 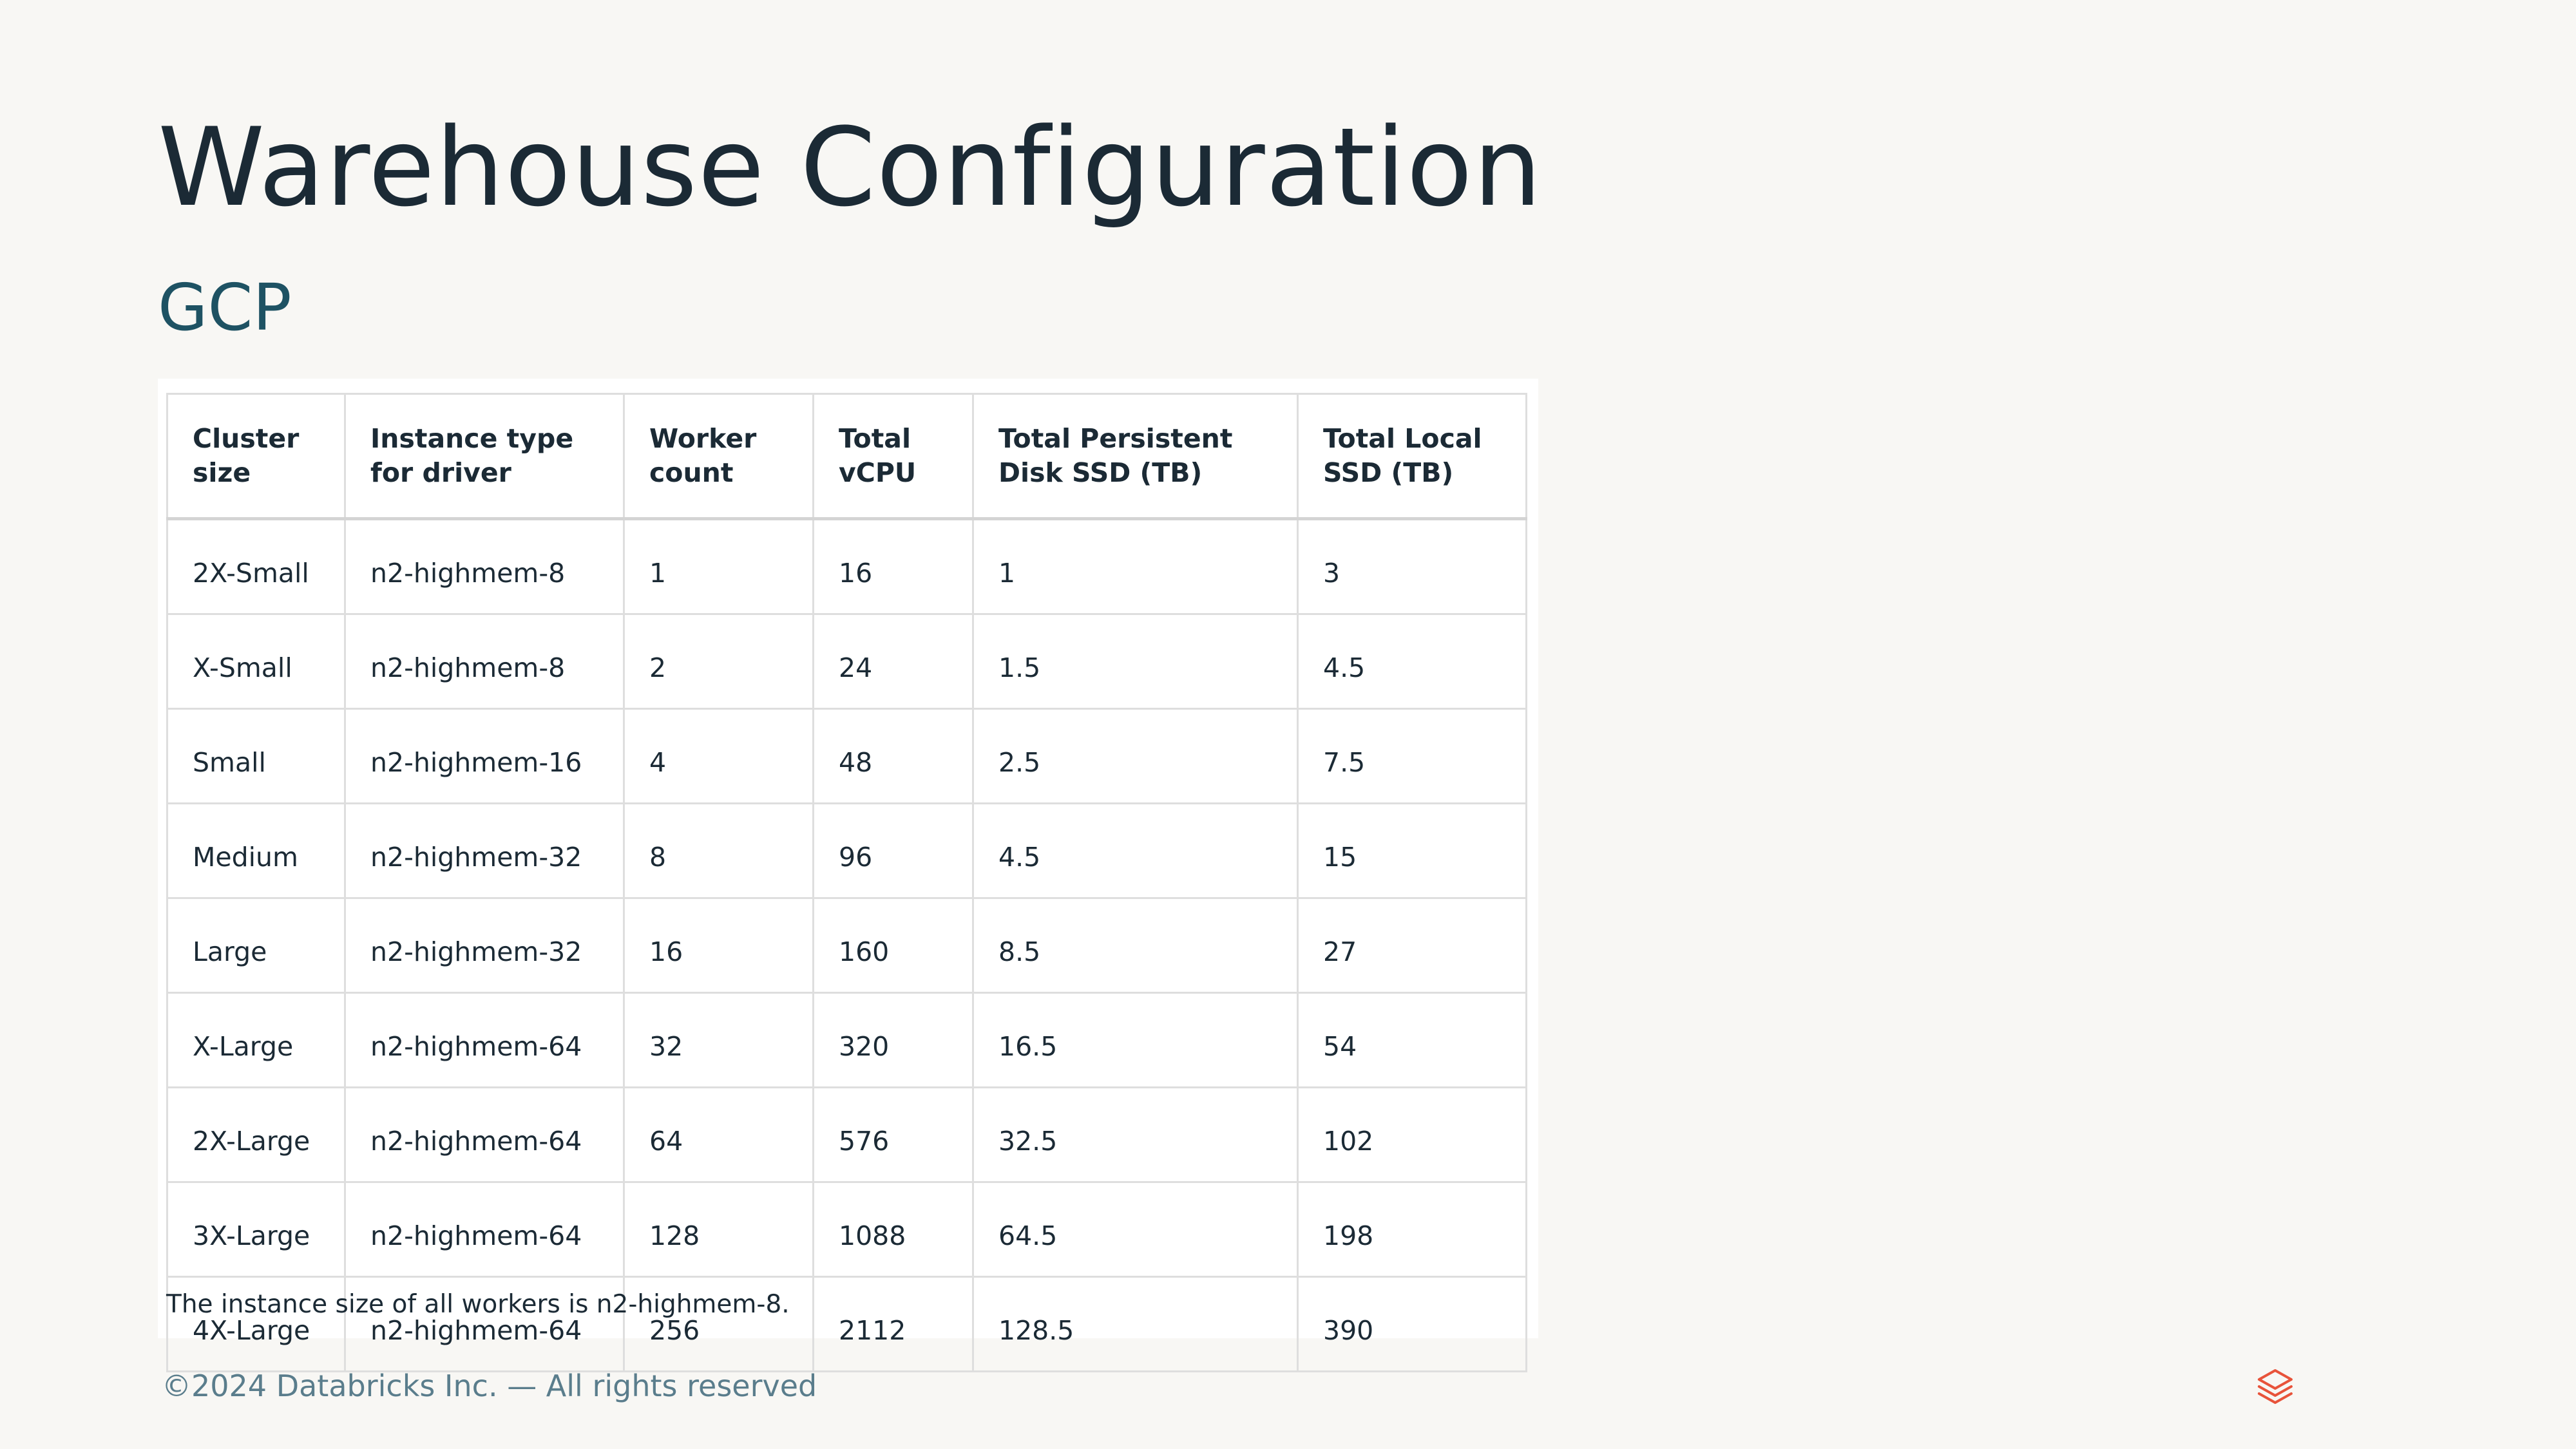 What do you see at coordinates (718, 945) in the screenshot?
I see `cell-worker-count: 16` at bounding box center [718, 945].